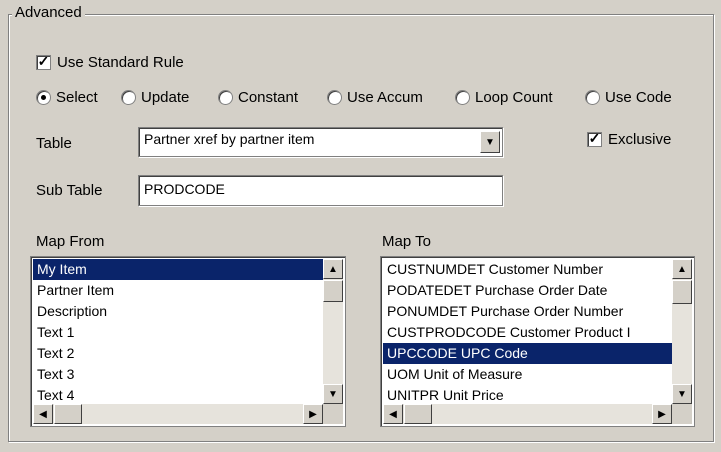 The image size is (721, 452). I want to click on radio-use-accum: Use Accum, so click(375, 97).